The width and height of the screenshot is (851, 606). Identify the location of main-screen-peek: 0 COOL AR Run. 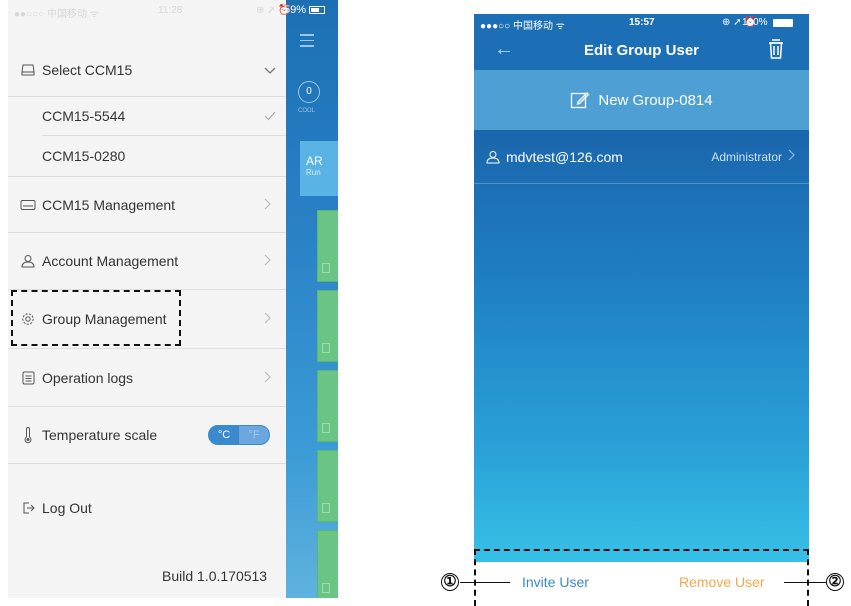
(312, 299).